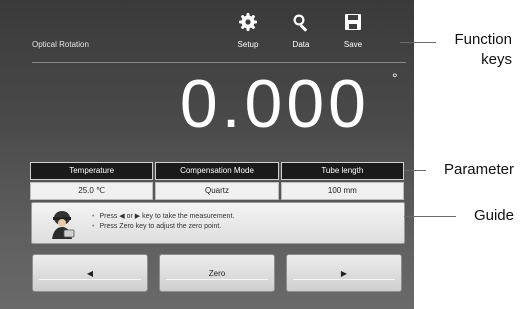 The width and height of the screenshot is (520, 309). What do you see at coordinates (418, 42) in the screenshot?
I see `function-keys-leader-line` at bounding box center [418, 42].